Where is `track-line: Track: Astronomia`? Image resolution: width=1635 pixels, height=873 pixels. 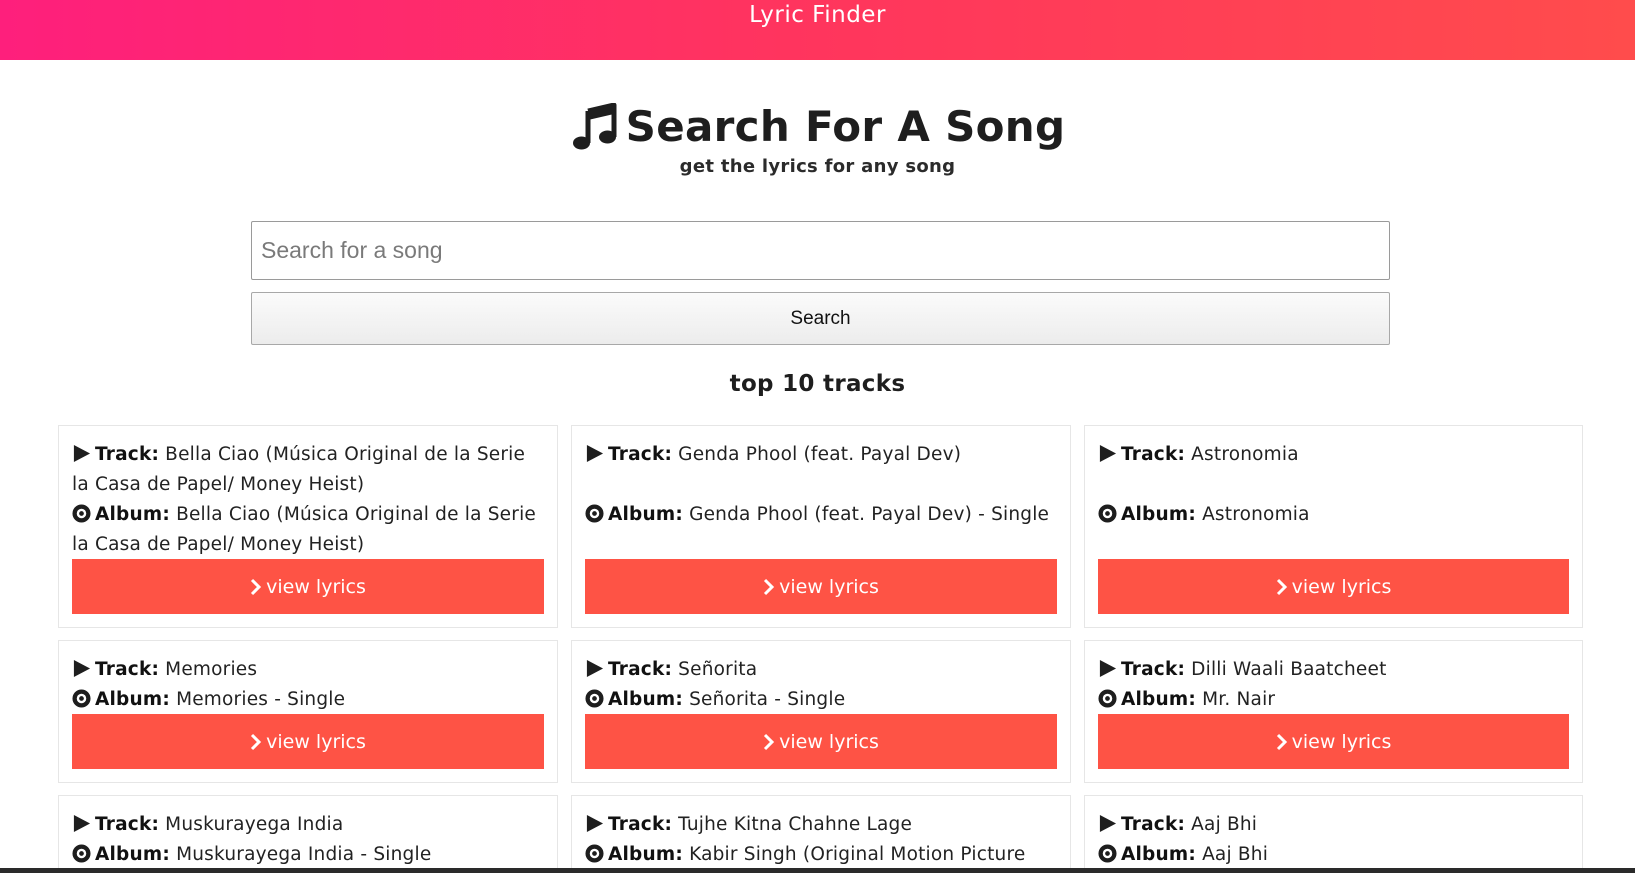 track-line: Track: Astronomia is located at coordinates (1334, 455).